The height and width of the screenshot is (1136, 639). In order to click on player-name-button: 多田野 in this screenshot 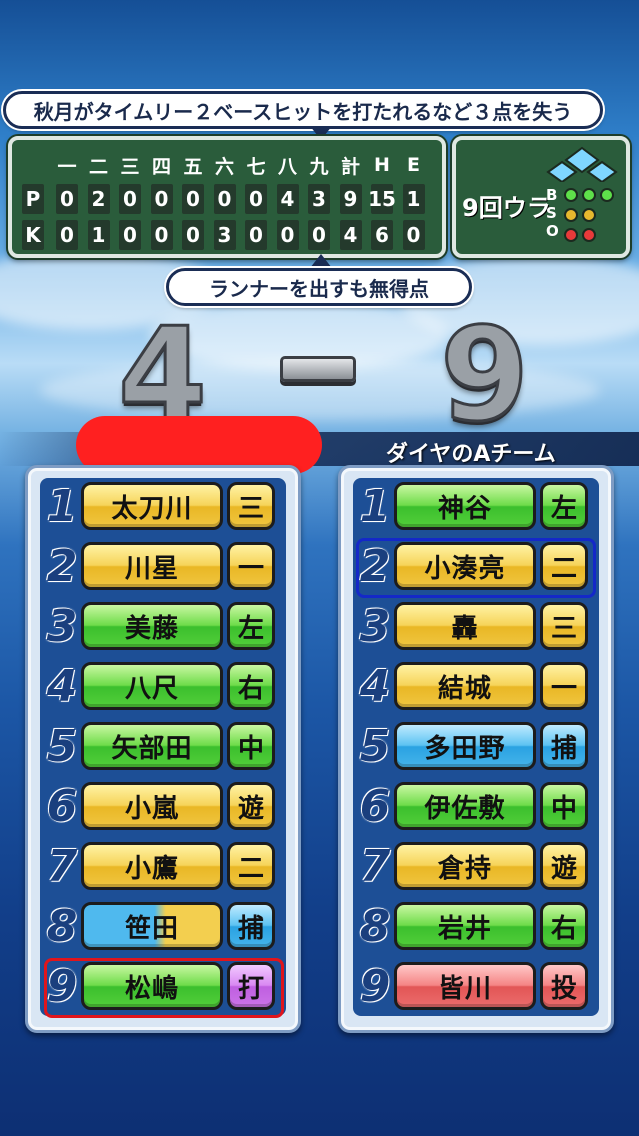, I will do `click(465, 746)`.